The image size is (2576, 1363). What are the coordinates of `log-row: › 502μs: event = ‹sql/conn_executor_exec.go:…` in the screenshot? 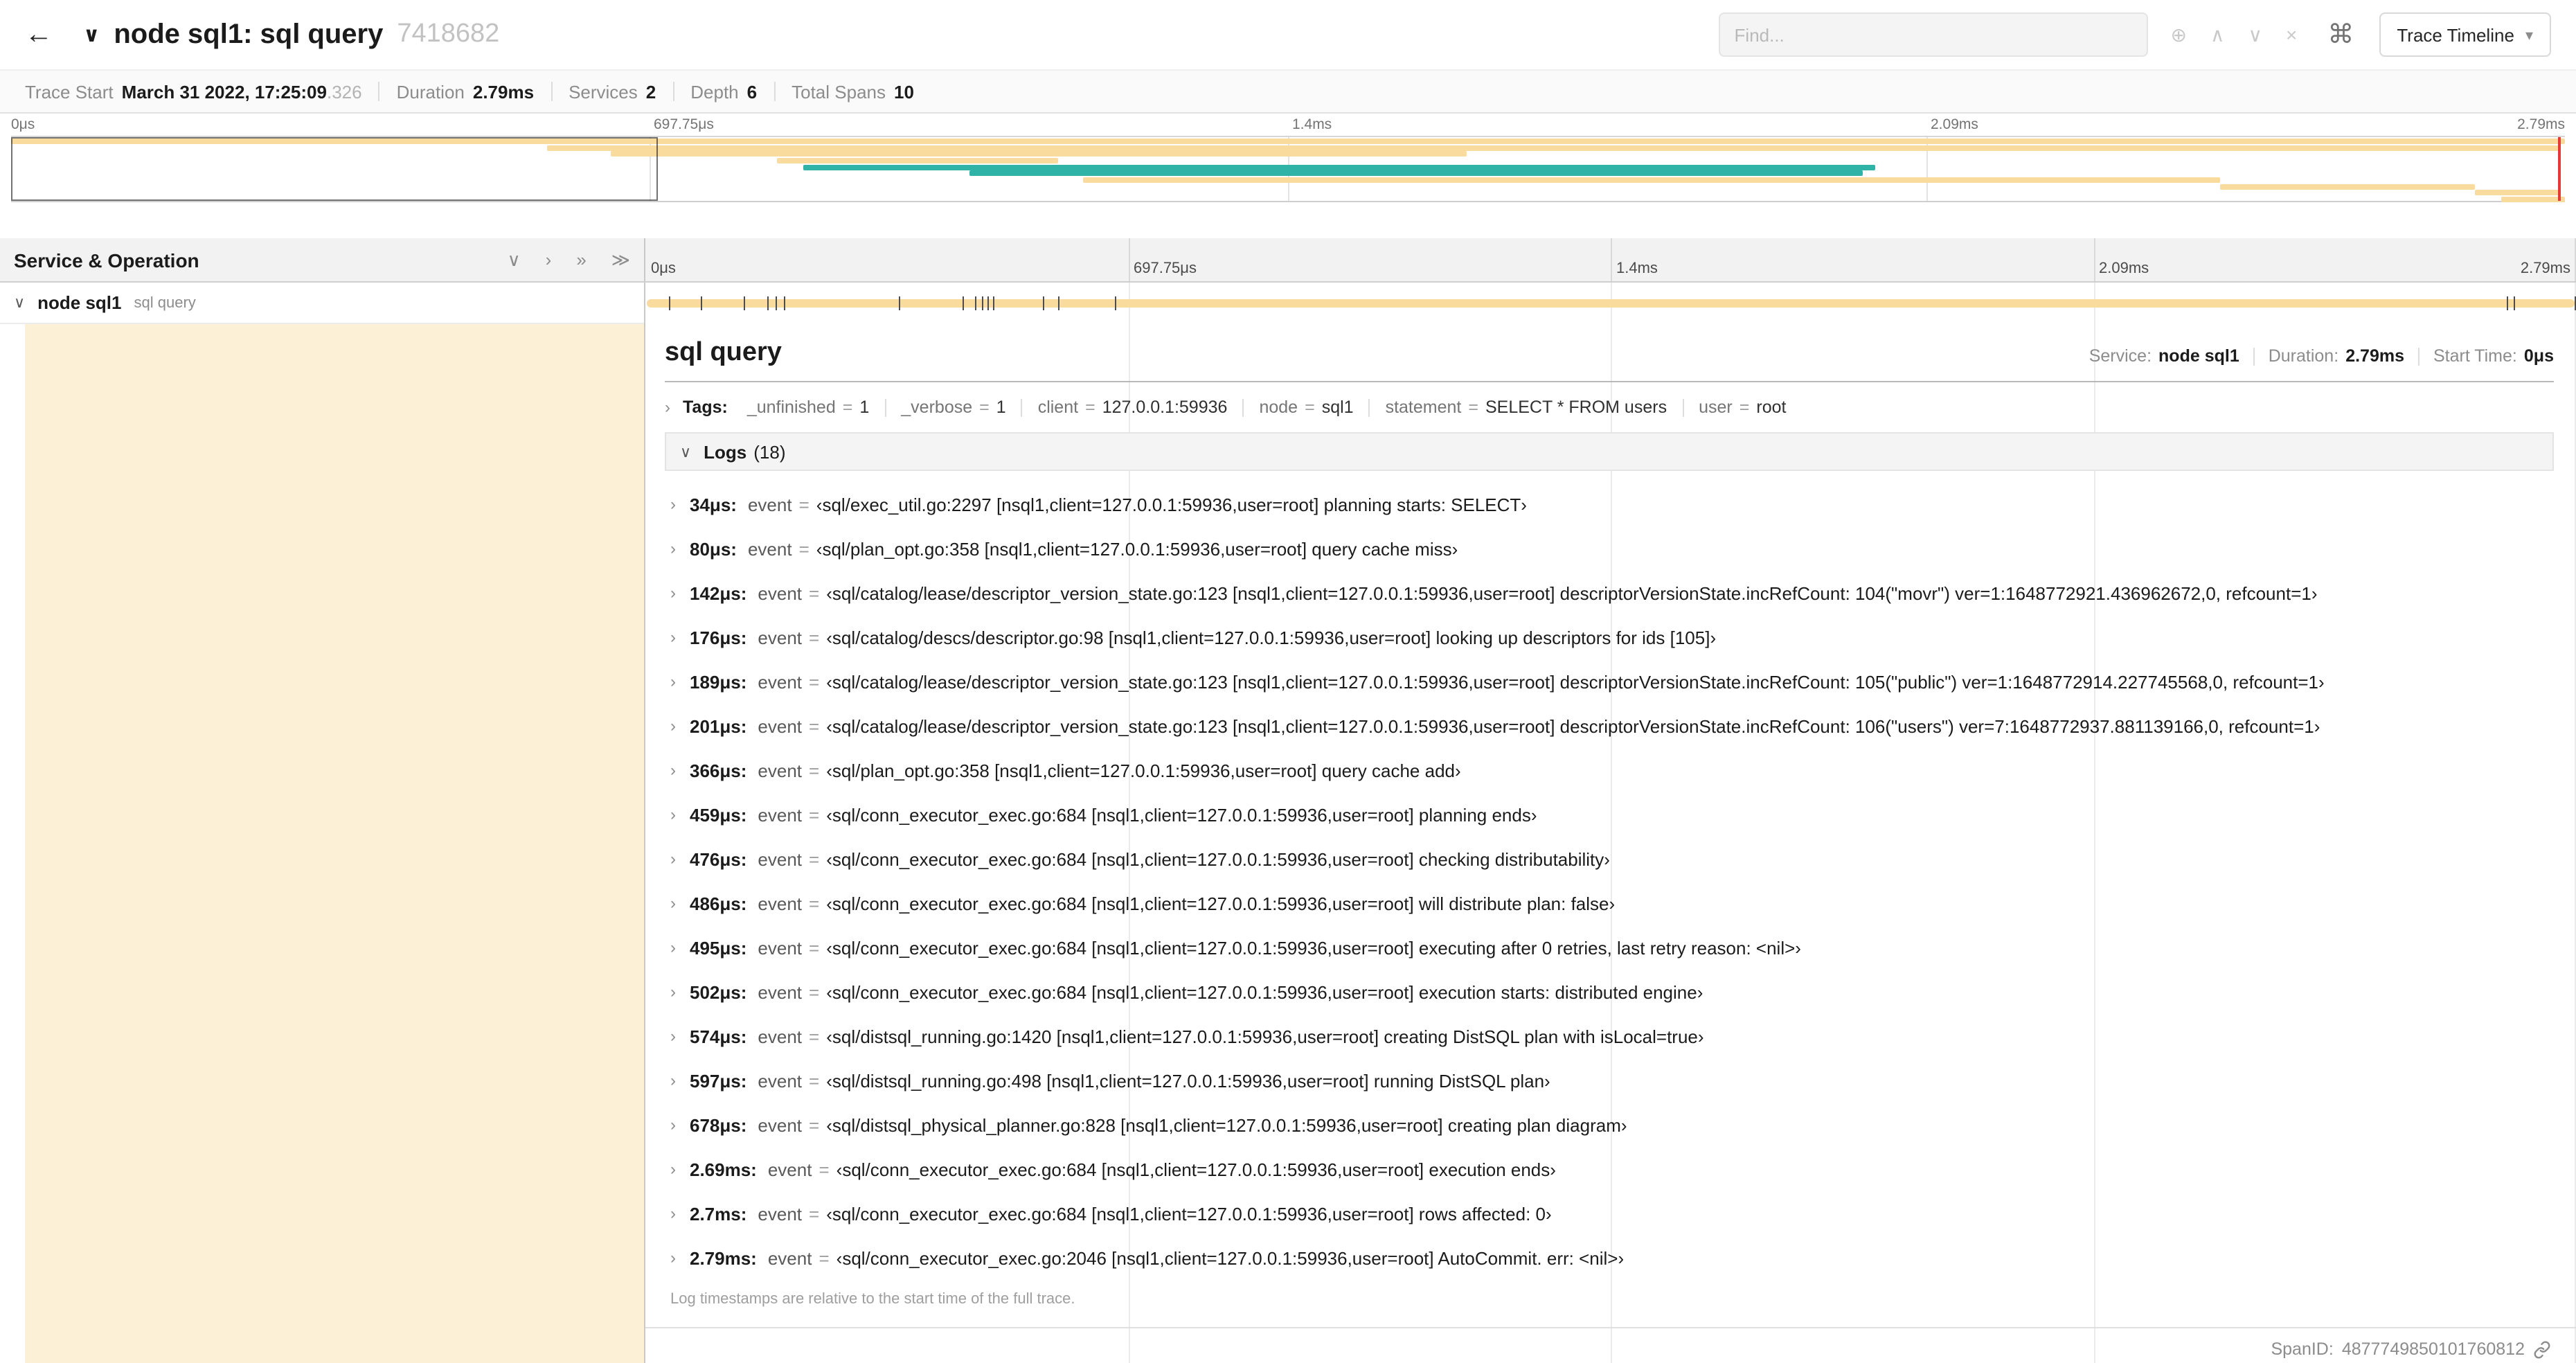 It's located at (1612, 992).